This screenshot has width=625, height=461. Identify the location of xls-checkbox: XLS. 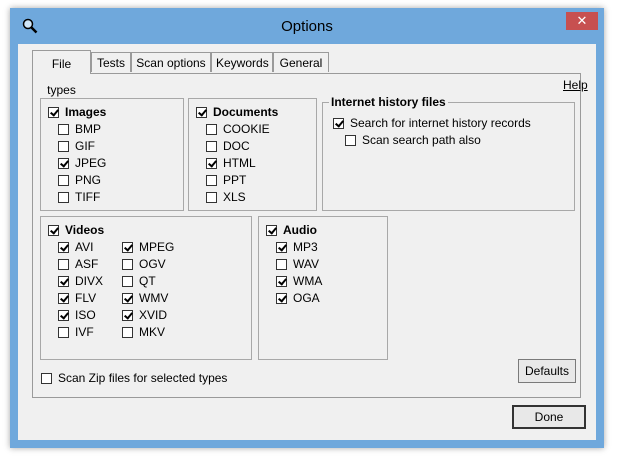
(226, 197).